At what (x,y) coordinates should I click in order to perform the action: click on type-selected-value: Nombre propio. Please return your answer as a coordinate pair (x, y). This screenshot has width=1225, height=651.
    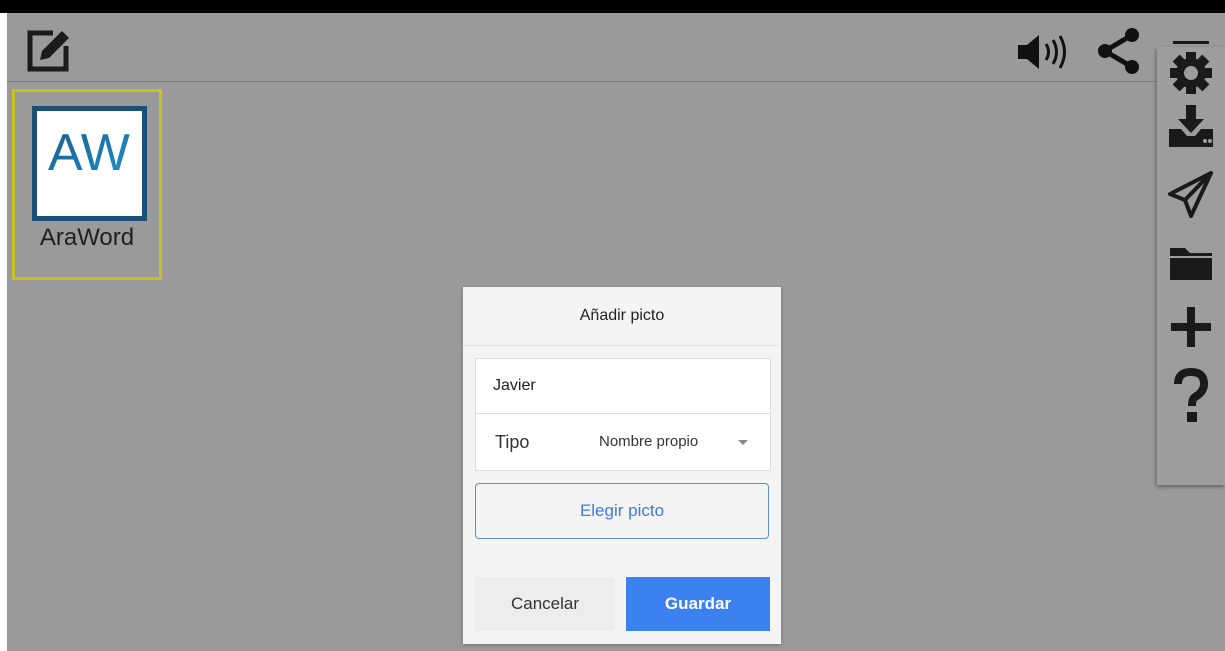
    Looking at the image, I should click on (649, 441).